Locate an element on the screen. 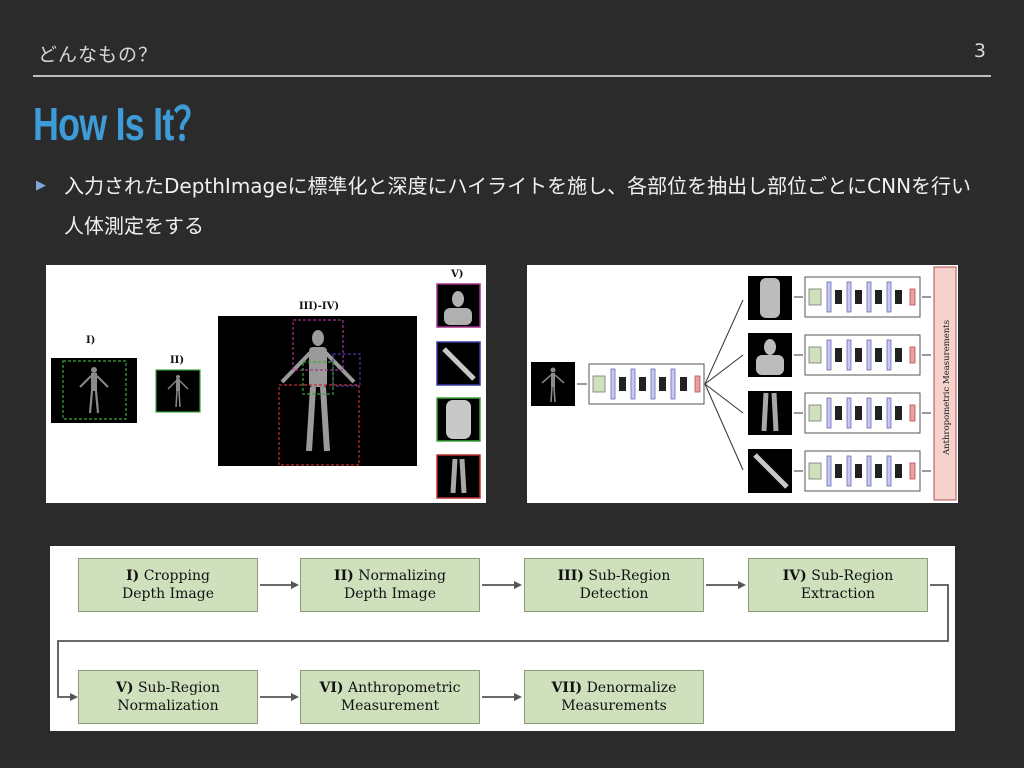 This screenshot has height=768, width=1024. triangle-right-icon: ▶ is located at coordinates (41, 185).